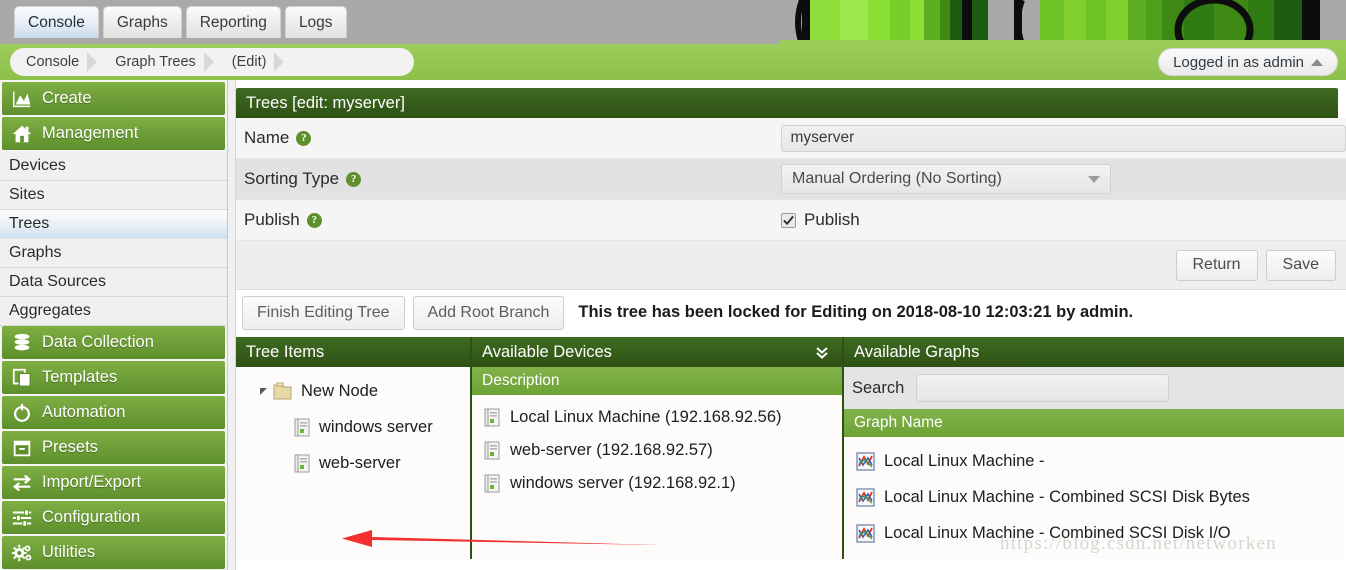 The image size is (1346, 570). What do you see at coordinates (1238, 62) in the screenshot?
I see `logged-in-label: Logged in as admin` at bounding box center [1238, 62].